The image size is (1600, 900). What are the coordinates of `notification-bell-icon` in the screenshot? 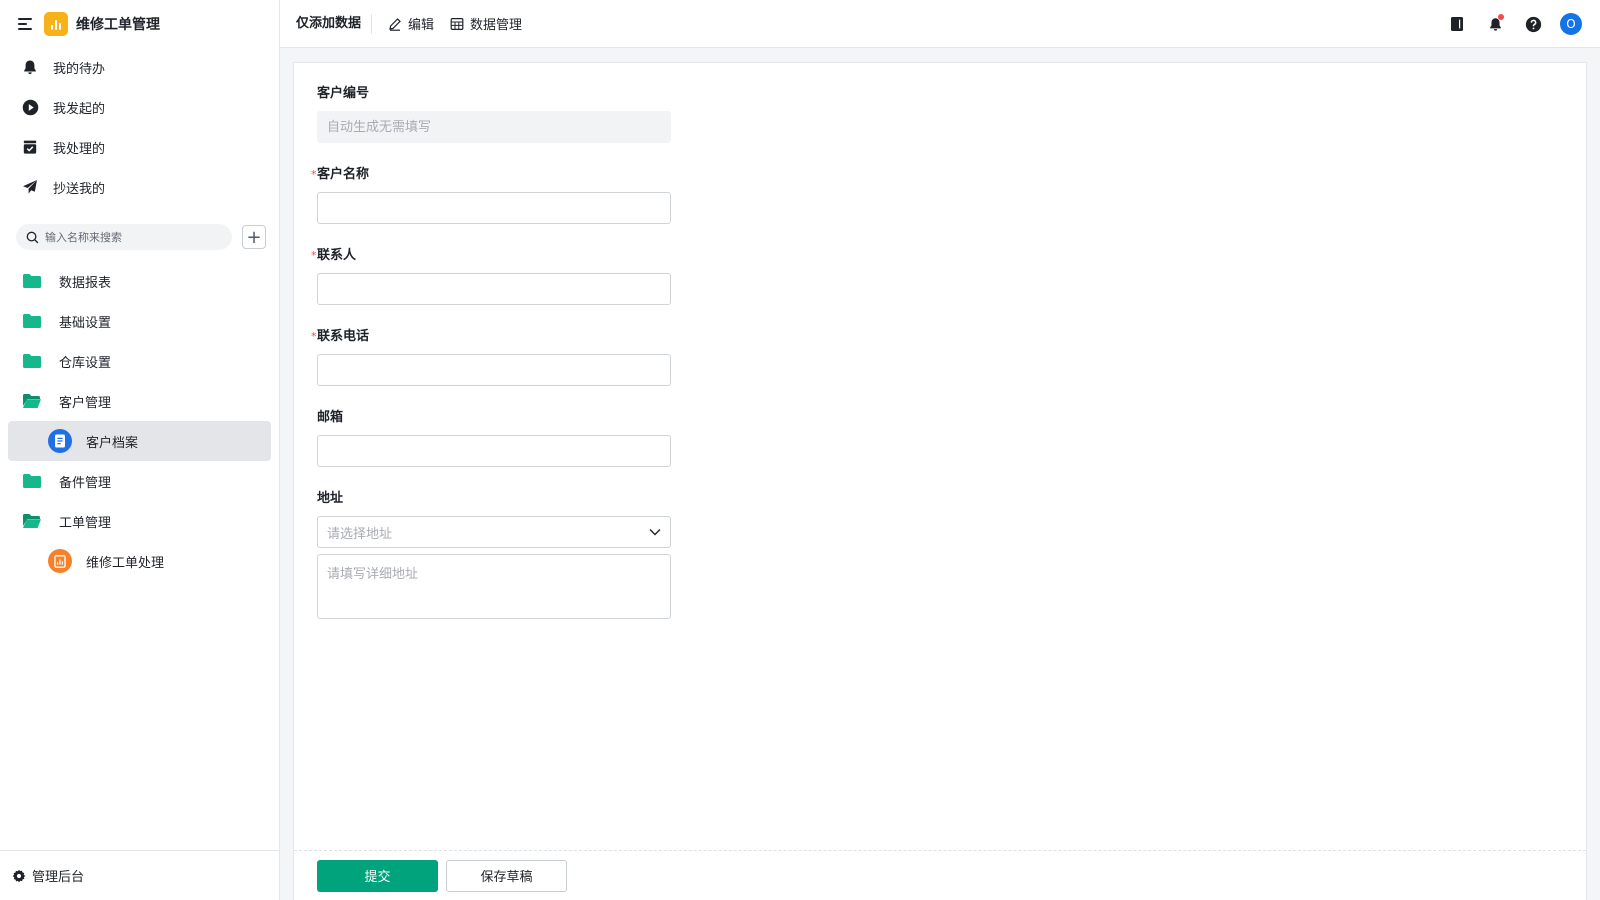 It's located at (1495, 24).